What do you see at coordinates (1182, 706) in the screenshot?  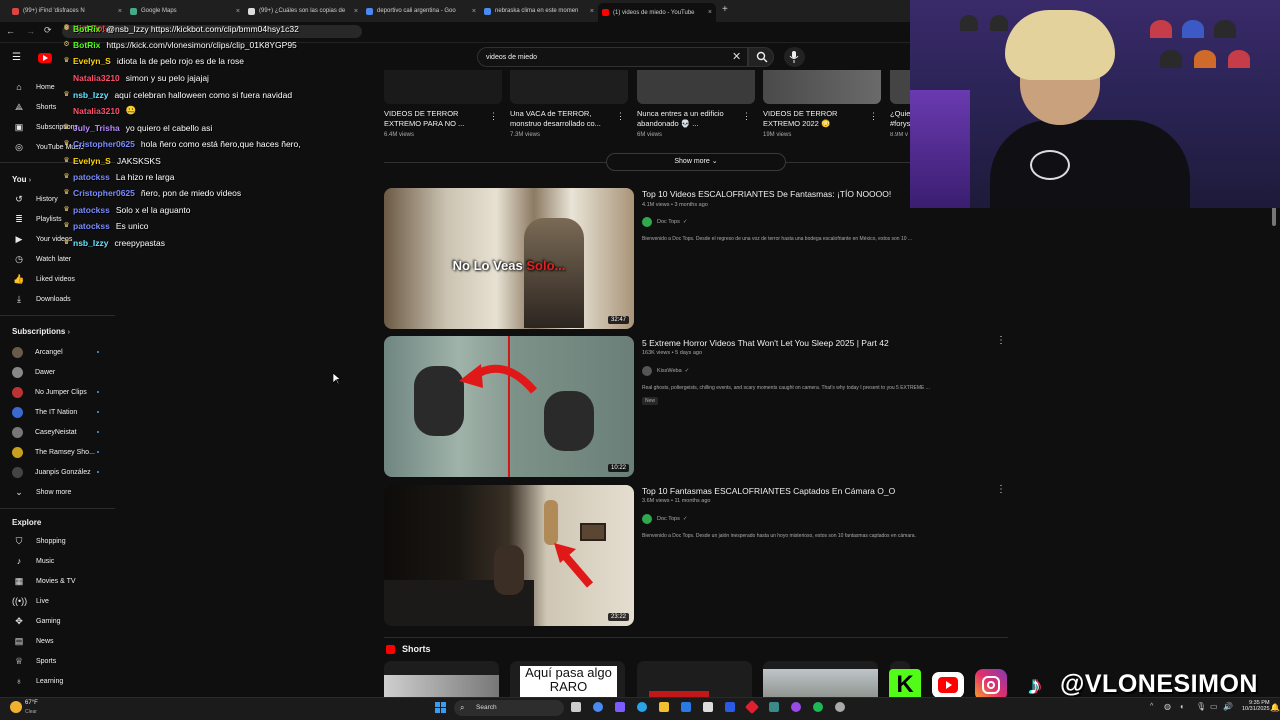 I see `tray-icon: ◐` at bounding box center [1182, 706].